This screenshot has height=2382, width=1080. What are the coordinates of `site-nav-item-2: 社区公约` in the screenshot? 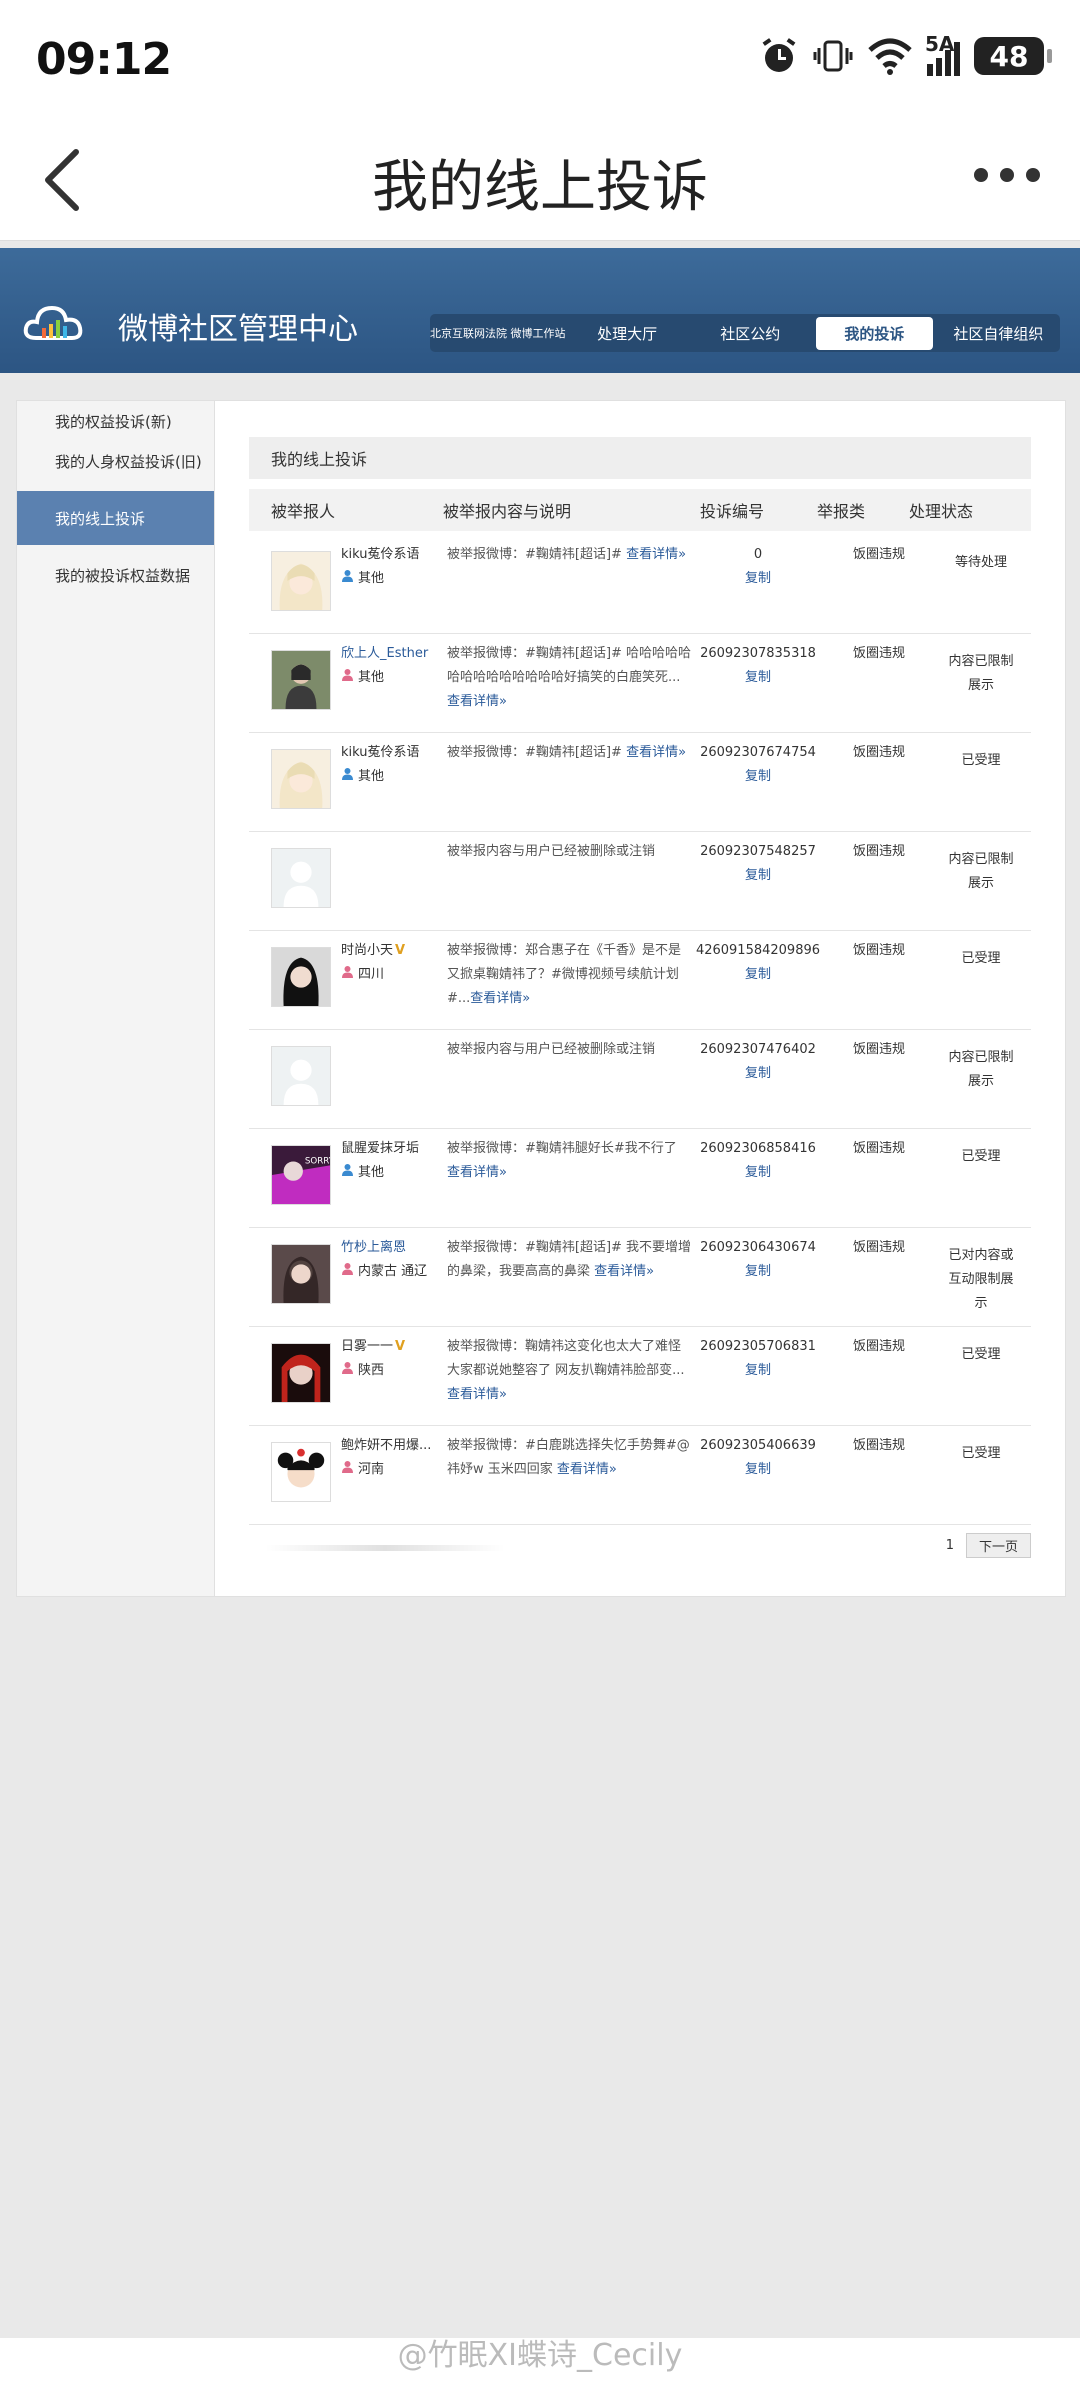 It's located at (750, 333).